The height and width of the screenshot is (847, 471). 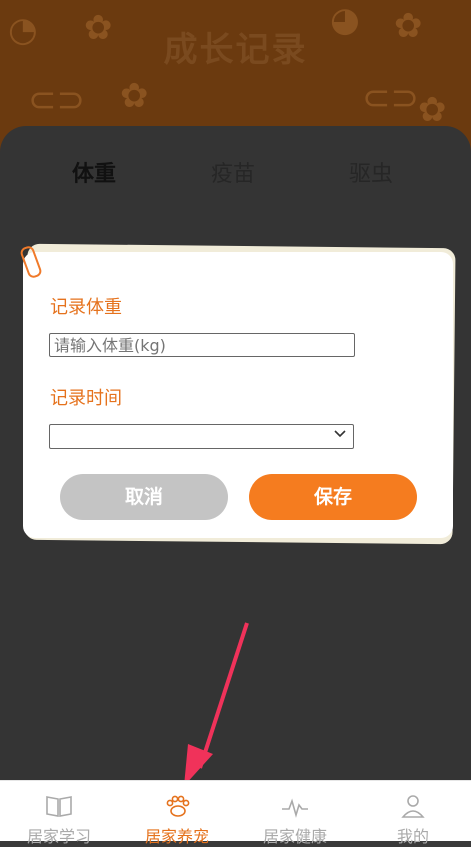 I want to click on paw-icon, so click(x=177, y=806).